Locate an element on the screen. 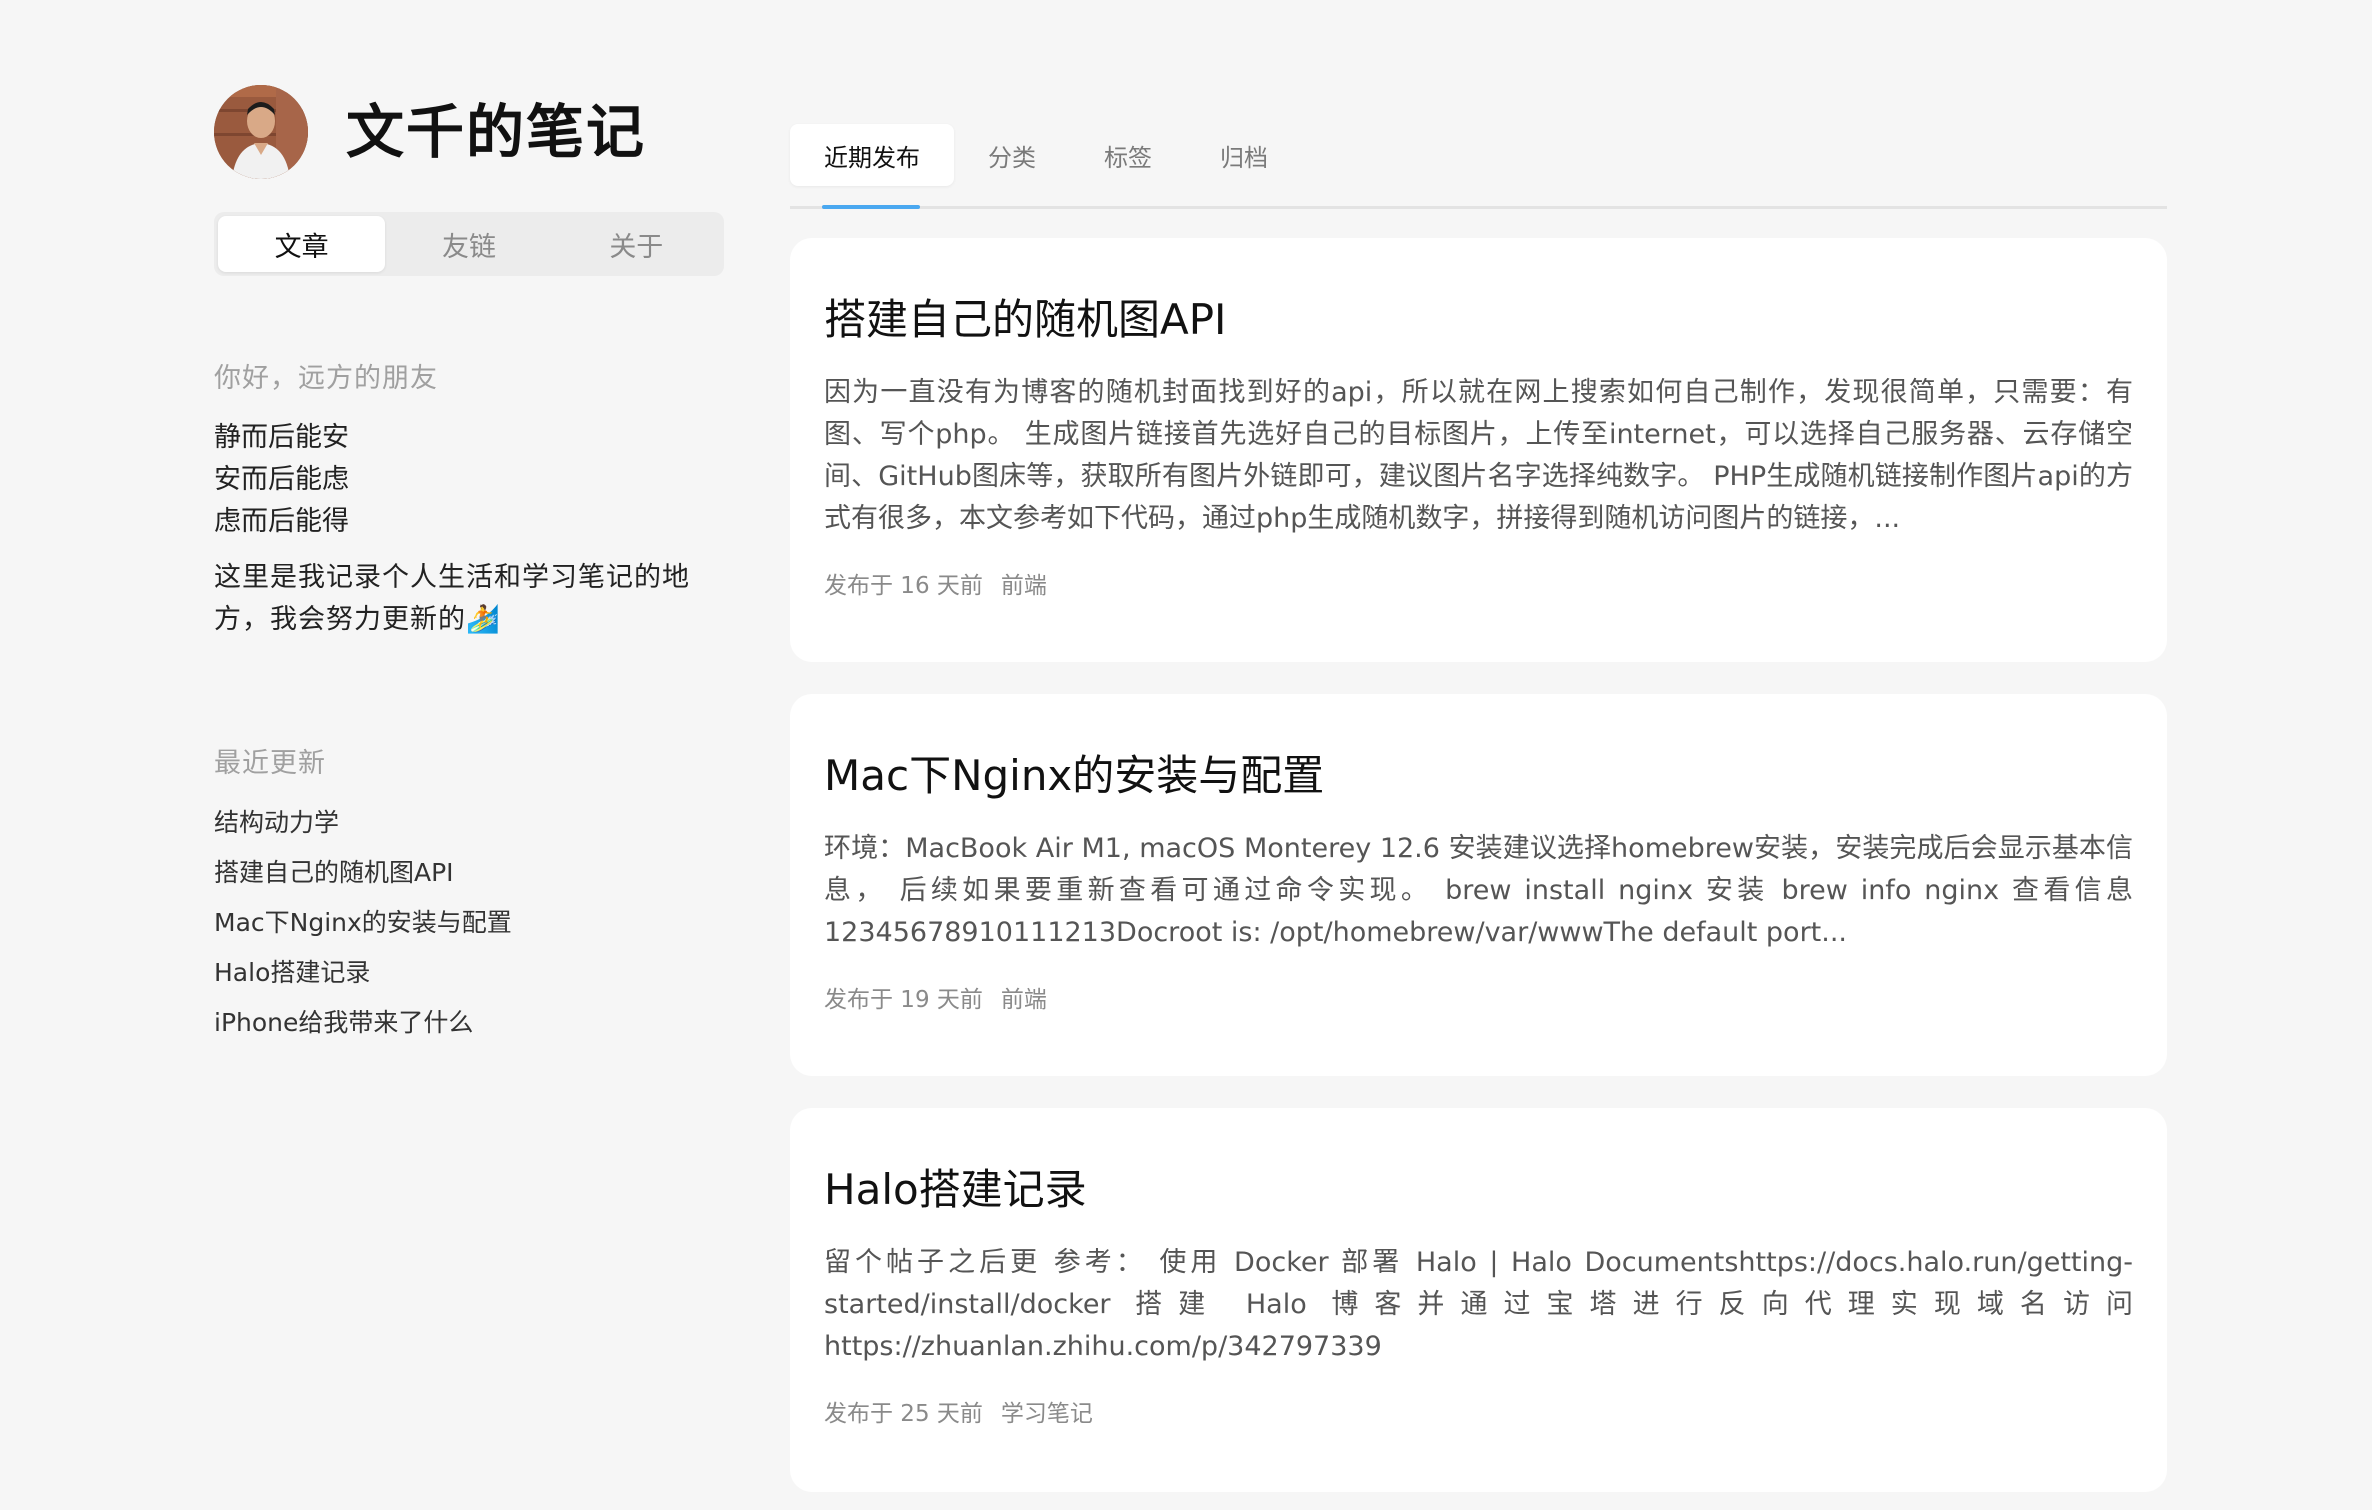 The image size is (2372, 1510). motto-line: 安而后能虑 is located at coordinates (281, 479).